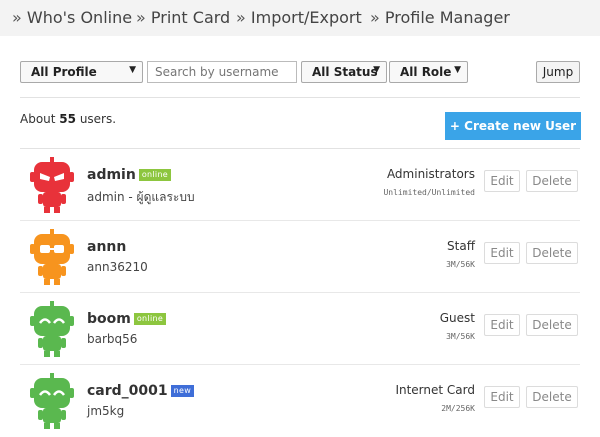 This screenshot has width=600, height=437. What do you see at coordinates (64, 72) in the screenshot?
I see `profile-select-value: All Profile` at bounding box center [64, 72].